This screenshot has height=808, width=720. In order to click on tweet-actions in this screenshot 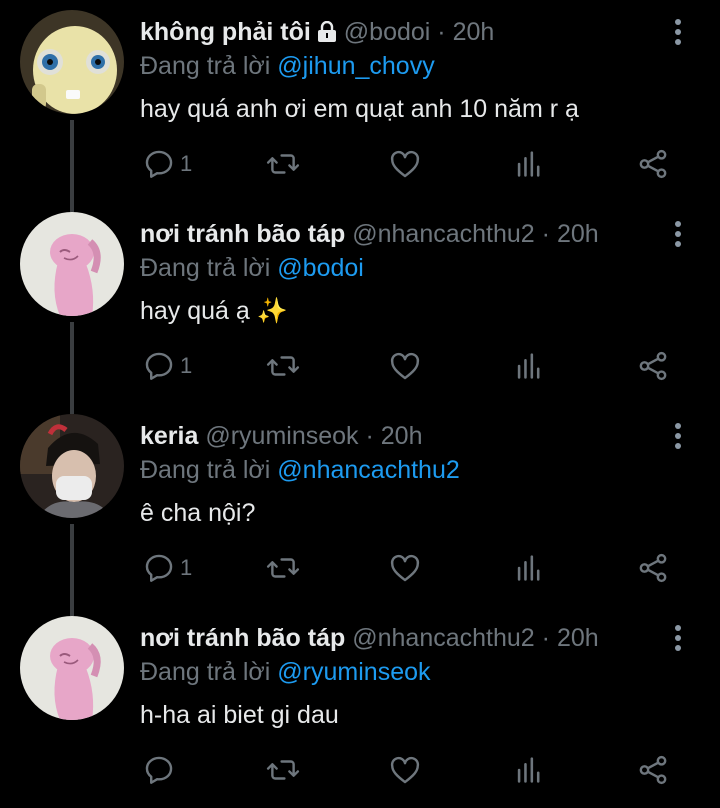, I will do `click(410, 770)`.